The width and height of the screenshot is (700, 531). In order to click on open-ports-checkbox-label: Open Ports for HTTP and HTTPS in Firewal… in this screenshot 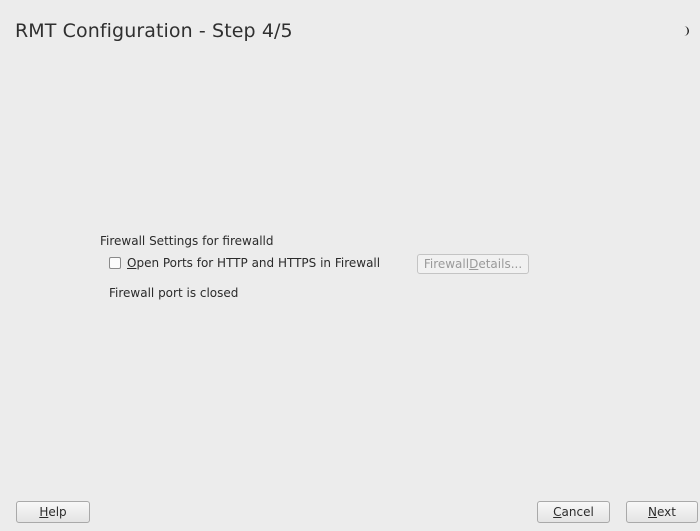, I will do `click(253, 263)`.